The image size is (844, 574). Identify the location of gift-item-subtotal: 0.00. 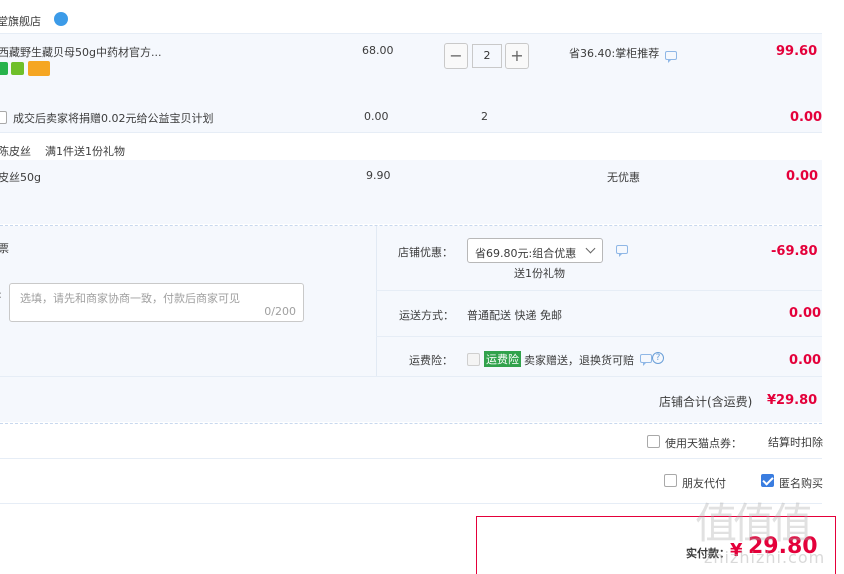
(802, 176).